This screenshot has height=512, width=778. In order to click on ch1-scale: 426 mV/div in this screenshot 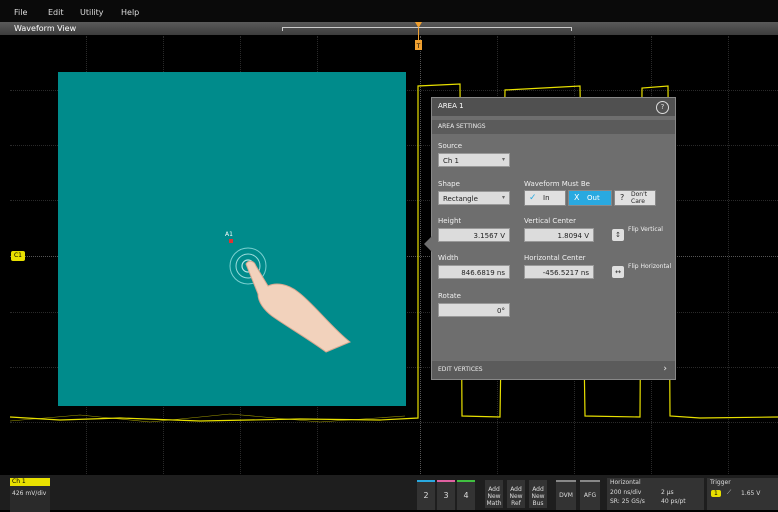, I will do `click(29, 493)`.